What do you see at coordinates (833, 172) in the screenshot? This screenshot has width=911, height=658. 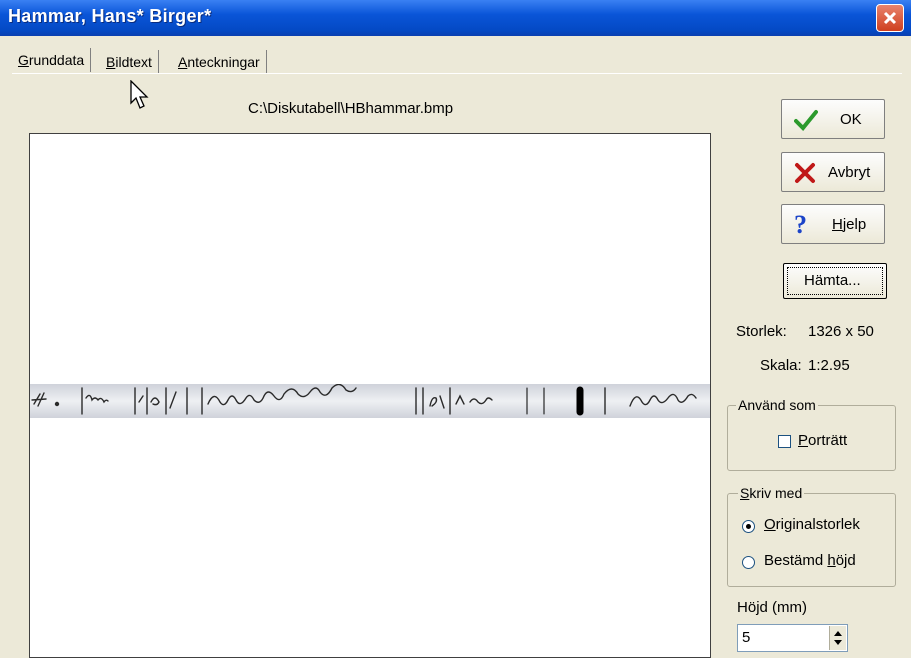 I see `cancel-button: Avbryt` at bounding box center [833, 172].